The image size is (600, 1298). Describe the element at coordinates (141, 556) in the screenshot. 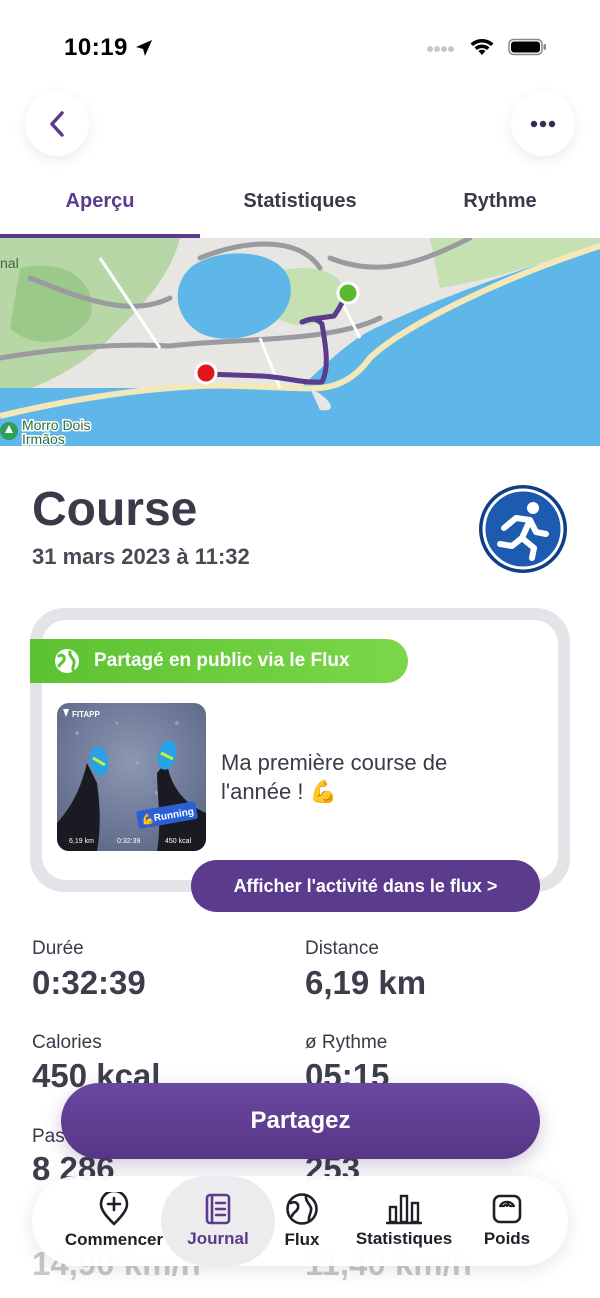

I see `activity-date: 31 mars 2023 à 11:32` at that location.